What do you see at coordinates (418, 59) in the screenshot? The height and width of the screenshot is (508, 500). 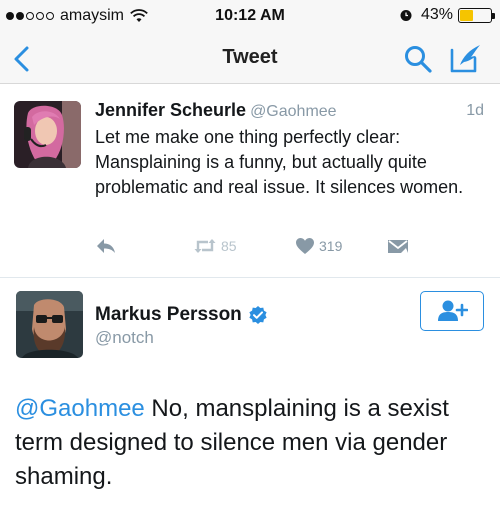 I see `search-icon` at bounding box center [418, 59].